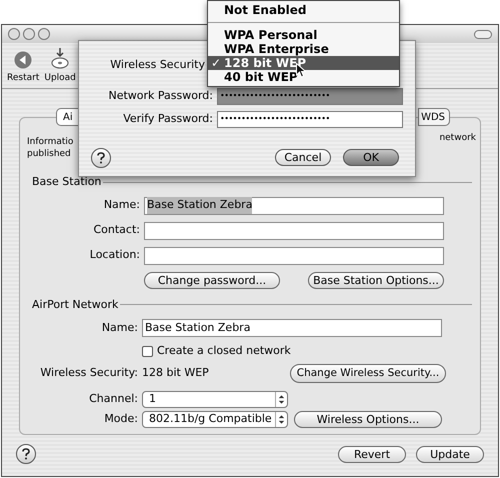  I want to click on menu-item: ✓ 128 bit WEP, so click(303, 63).